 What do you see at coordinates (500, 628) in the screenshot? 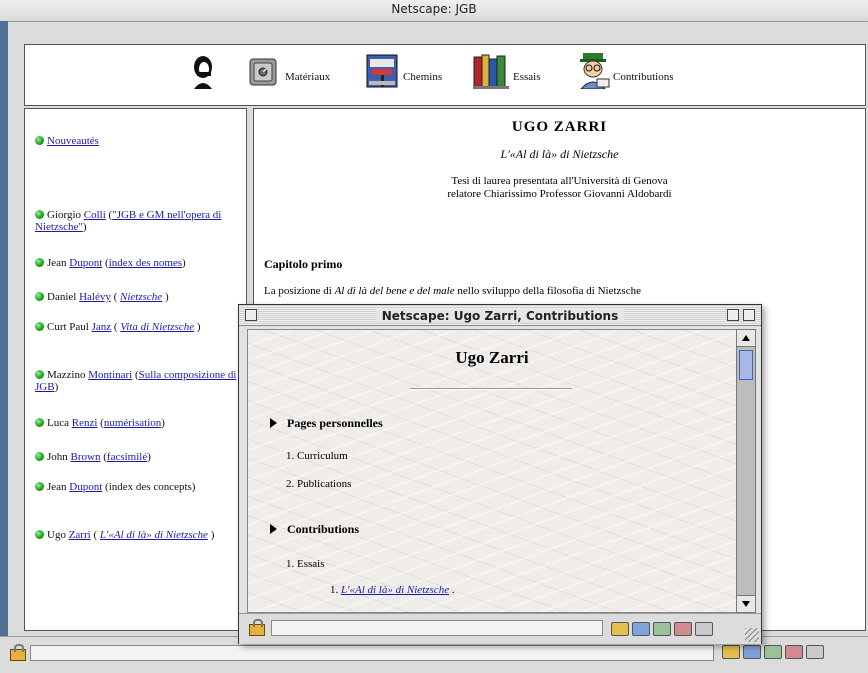
I see `popup-status-bar` at bounding box center [500, 628].